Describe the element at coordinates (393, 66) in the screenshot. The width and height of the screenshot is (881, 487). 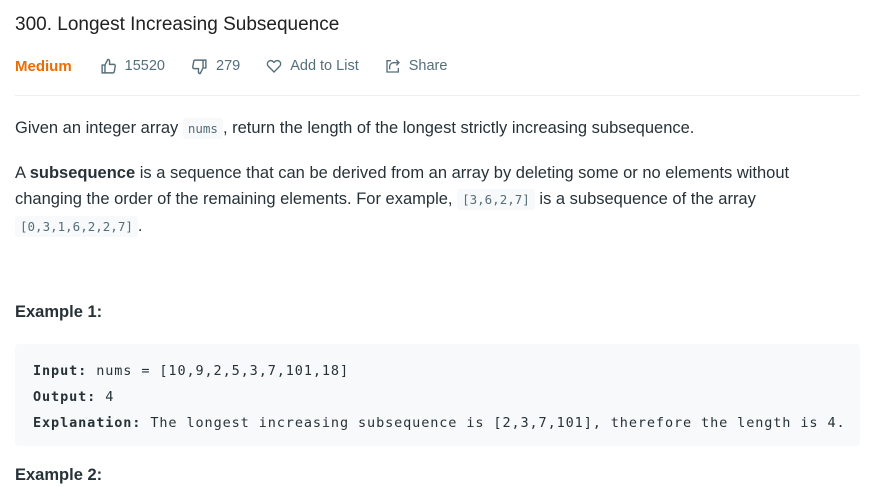
I see `share-icon` at that location.